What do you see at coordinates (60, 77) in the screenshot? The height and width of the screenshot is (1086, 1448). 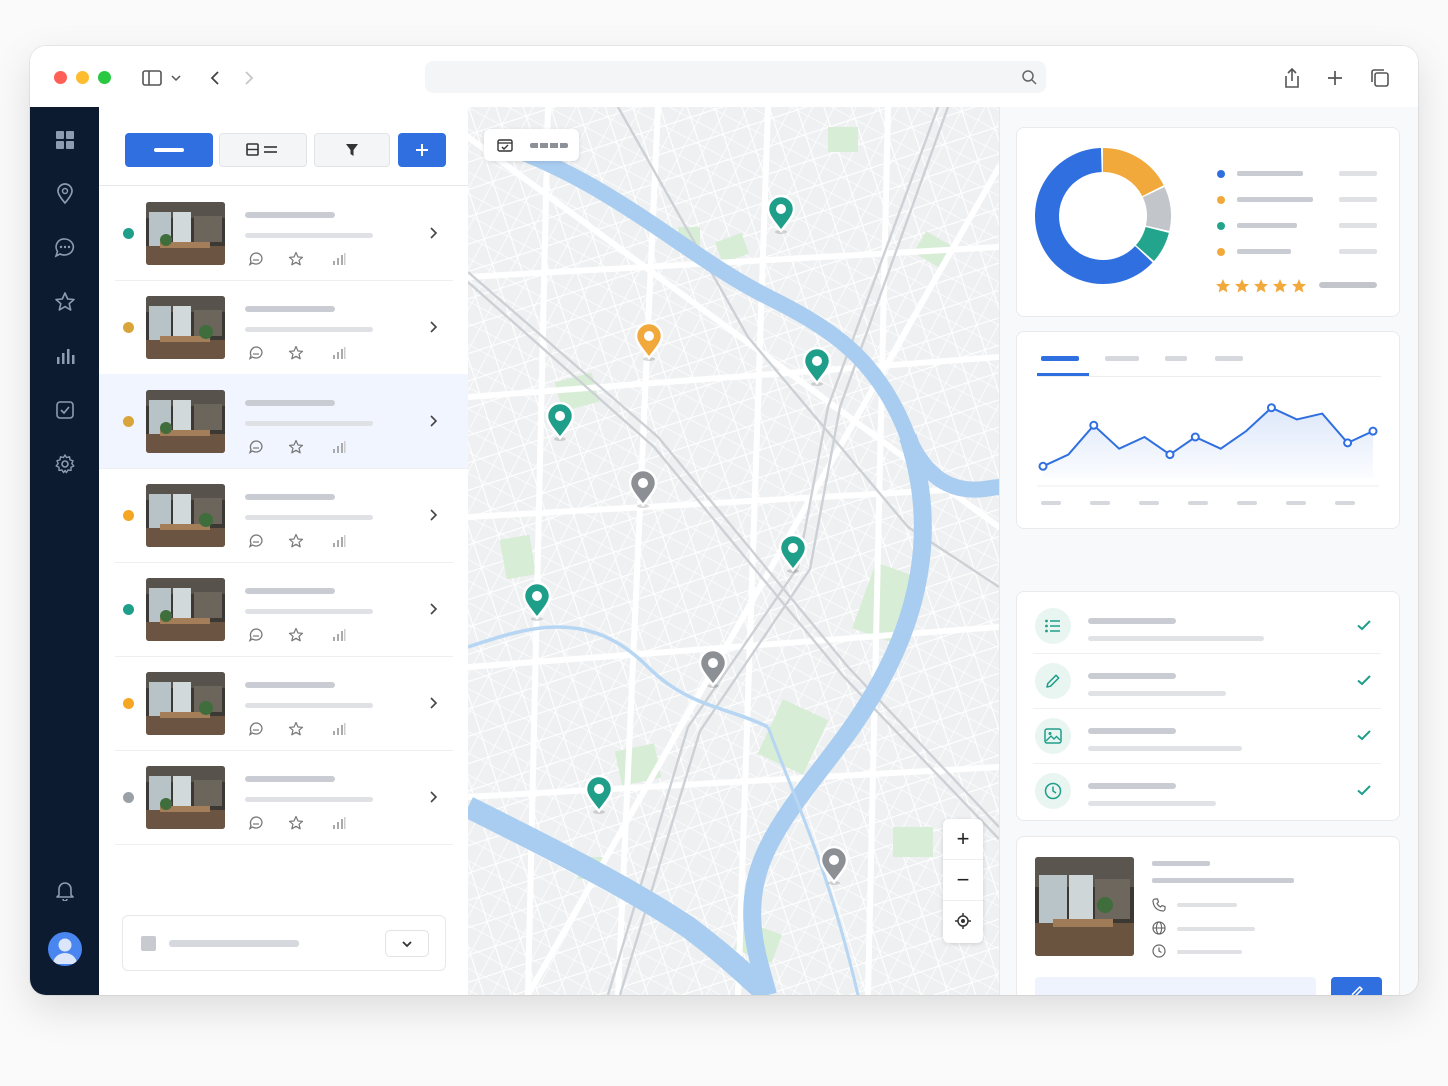 I see `close-window-button` at bounding box center [60, 77].